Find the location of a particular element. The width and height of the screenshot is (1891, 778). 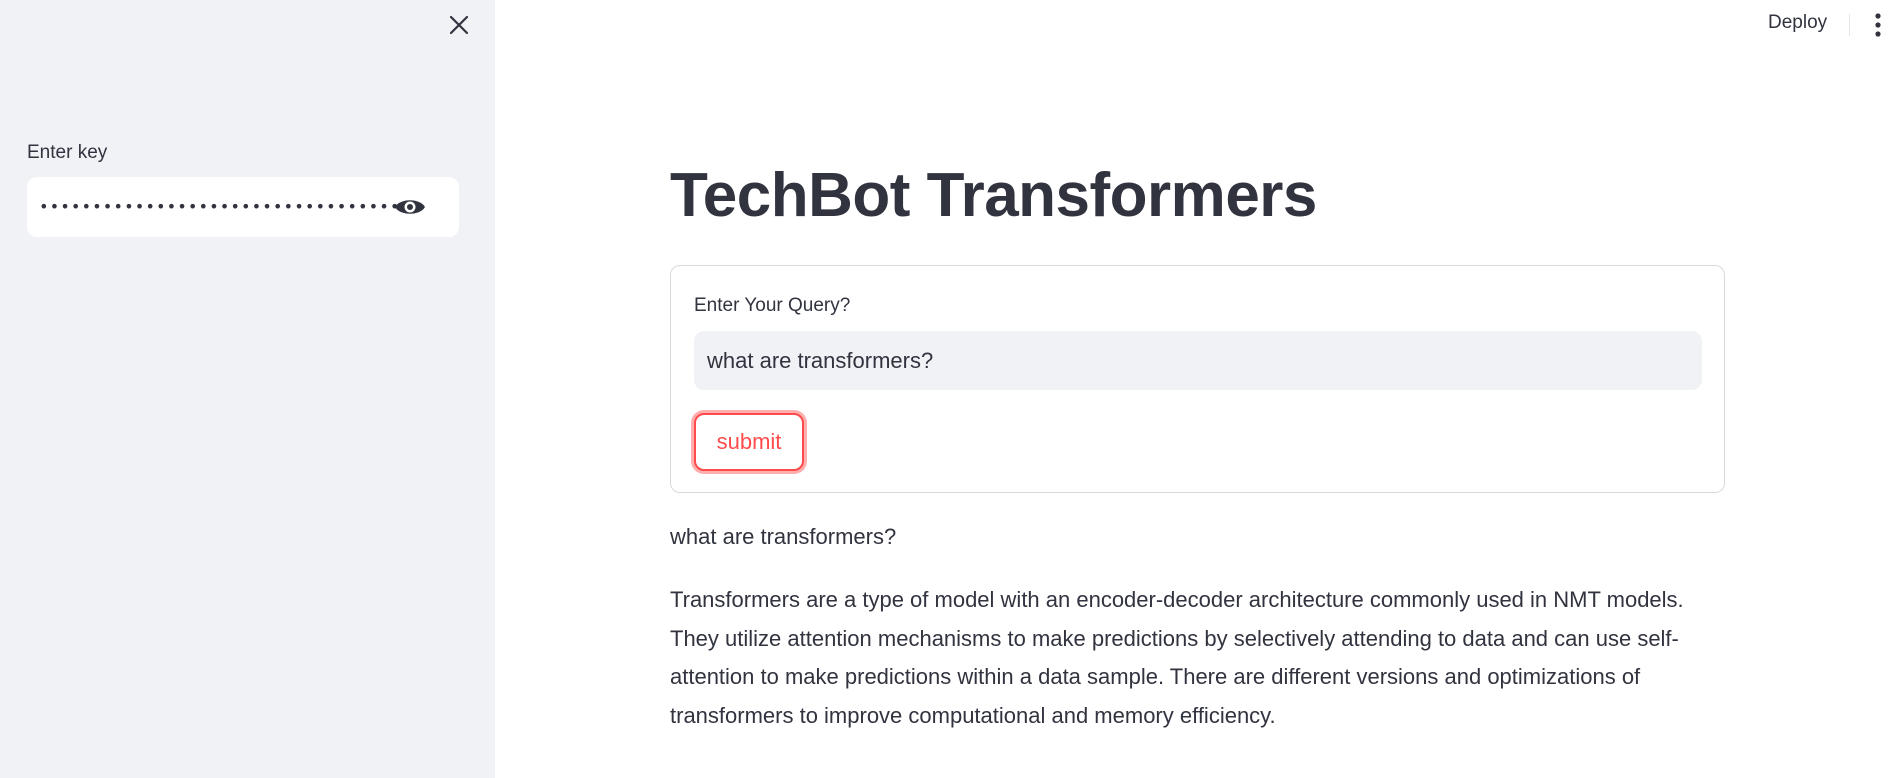

show-password-button is located at coordinates (410, 207).